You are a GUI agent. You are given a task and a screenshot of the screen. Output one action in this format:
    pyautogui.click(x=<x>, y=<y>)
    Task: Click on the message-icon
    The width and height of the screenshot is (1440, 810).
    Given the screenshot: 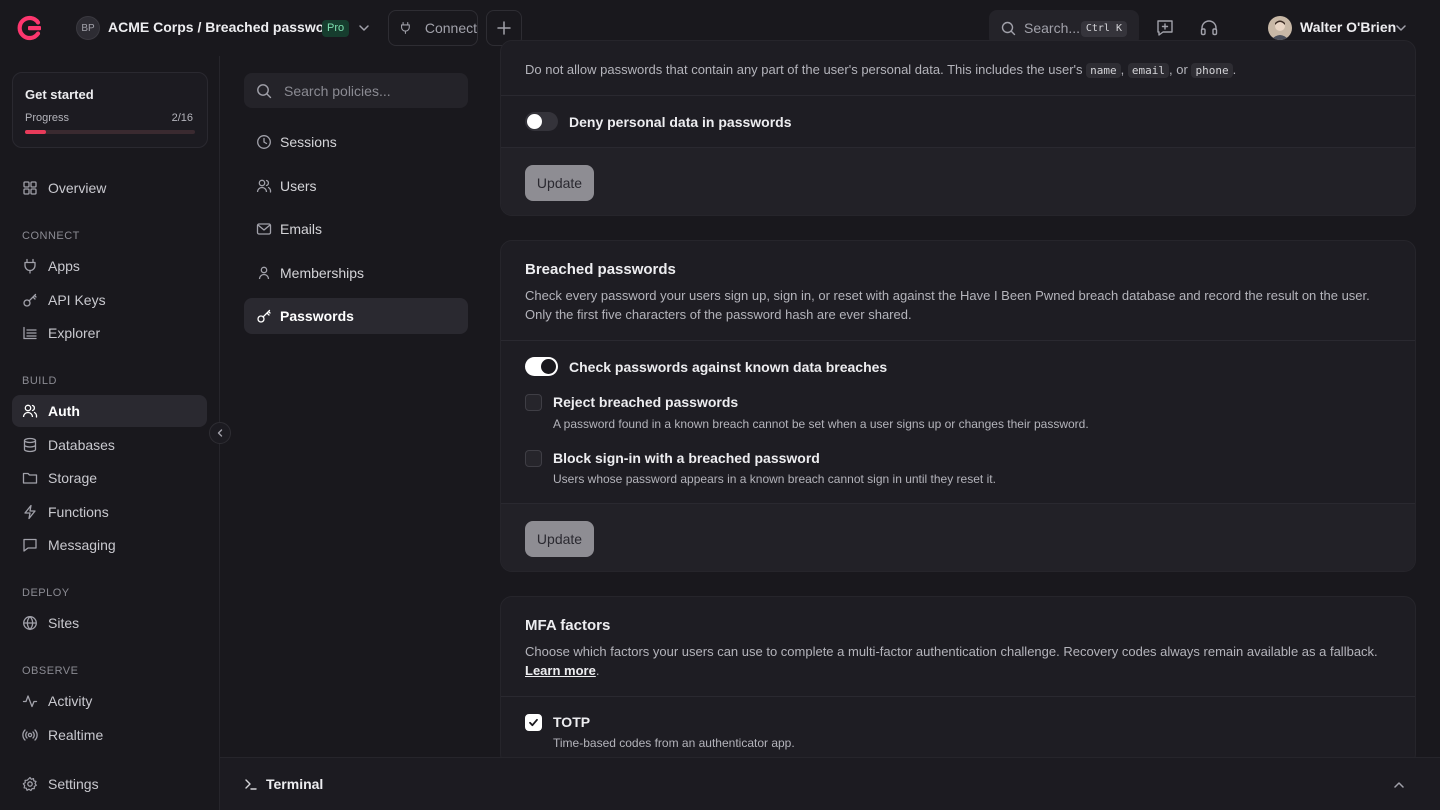 What is the action you would take?
    pyautogui.click(x=30, y=545)
    